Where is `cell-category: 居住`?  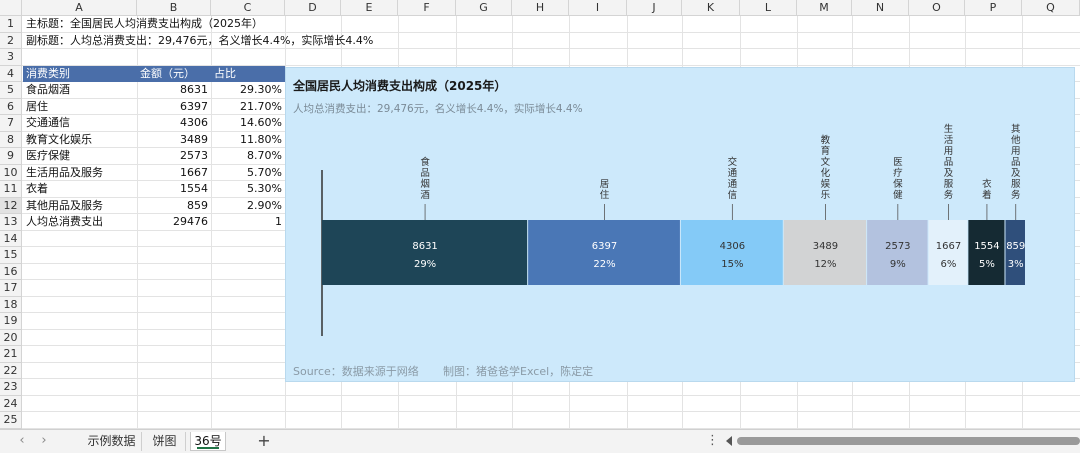
cell-category: 居住 is located at coordinates (35, 107).